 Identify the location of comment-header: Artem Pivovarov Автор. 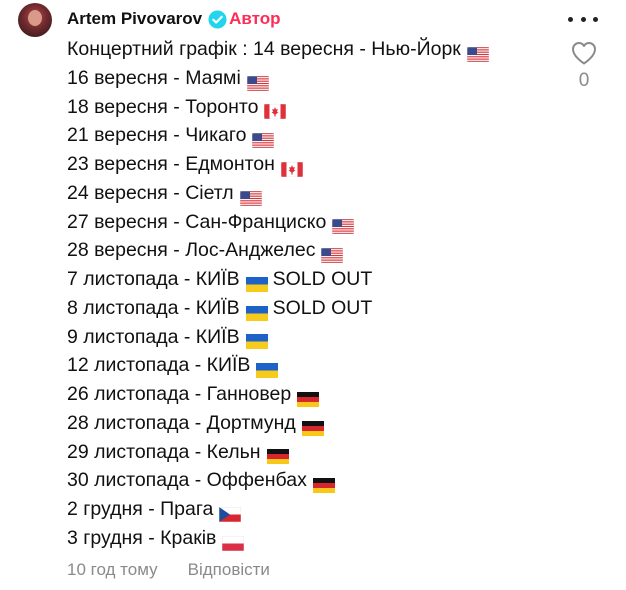
(174, 19).